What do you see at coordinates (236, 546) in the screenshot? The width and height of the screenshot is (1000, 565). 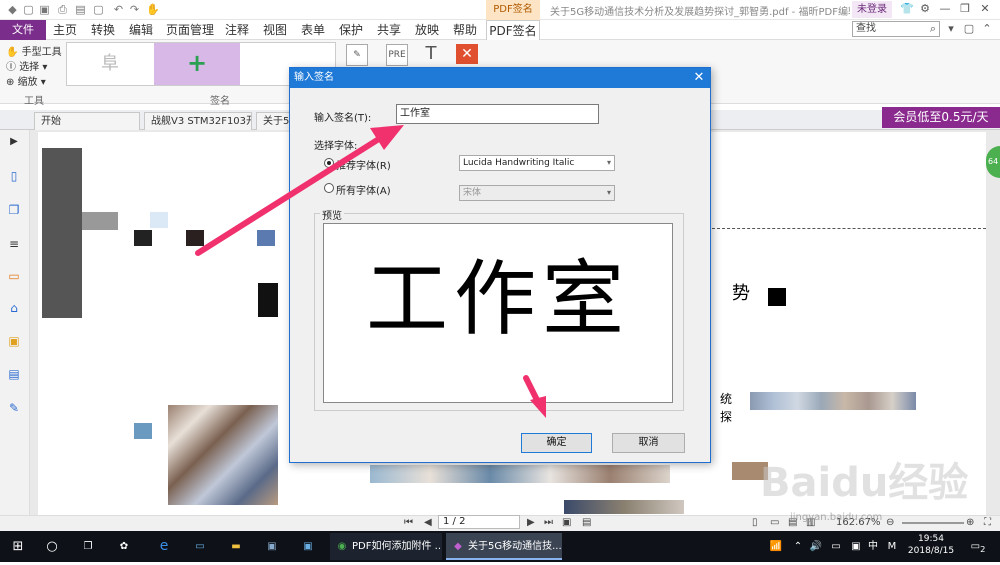 I see `file-explorer-icon: ▬` at bounding box center [236, 546].